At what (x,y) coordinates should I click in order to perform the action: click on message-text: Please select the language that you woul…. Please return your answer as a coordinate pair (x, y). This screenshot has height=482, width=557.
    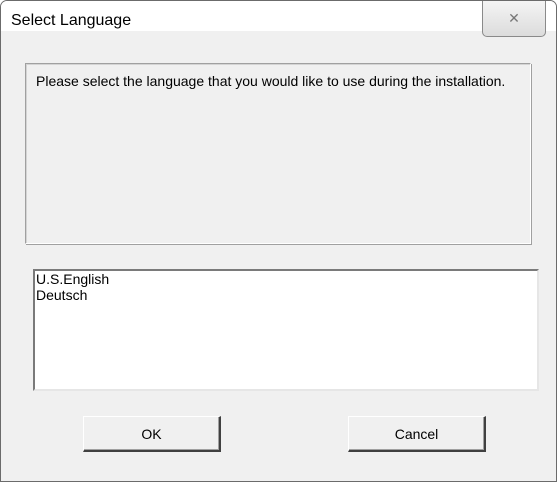
    Looking at the image, I should click on (271, 81).